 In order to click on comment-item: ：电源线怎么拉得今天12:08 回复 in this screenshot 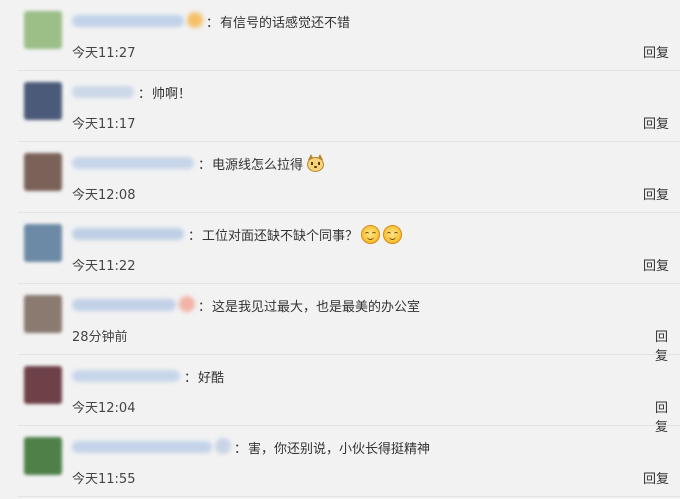, I will do `click(340, 177)`.